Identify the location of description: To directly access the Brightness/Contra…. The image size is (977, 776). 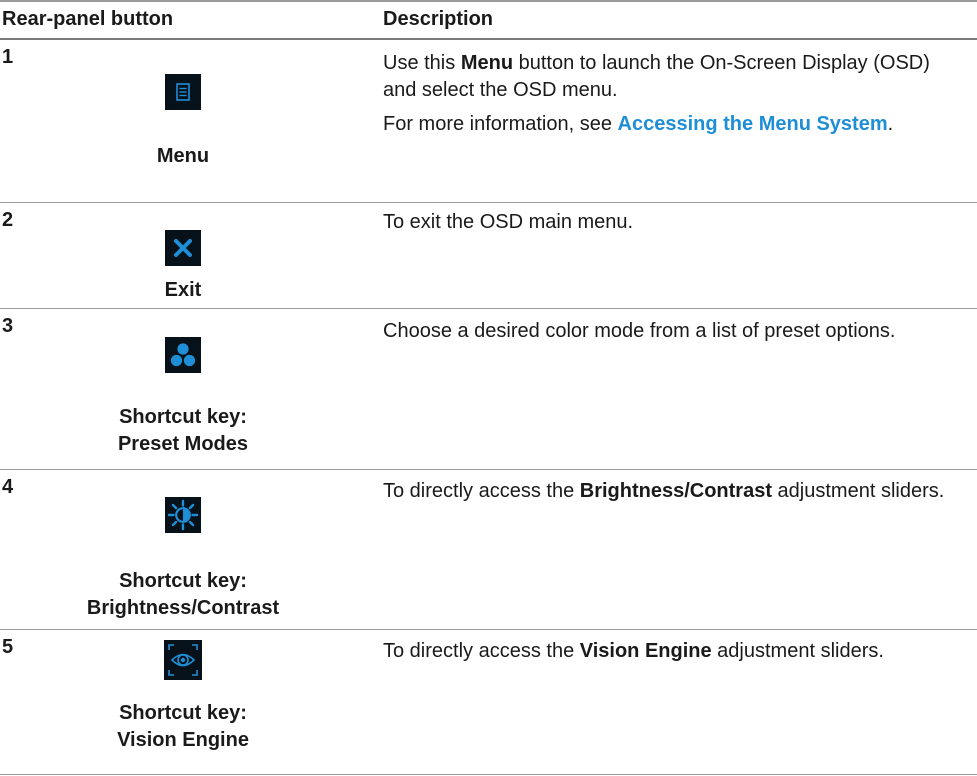
(668, 491).